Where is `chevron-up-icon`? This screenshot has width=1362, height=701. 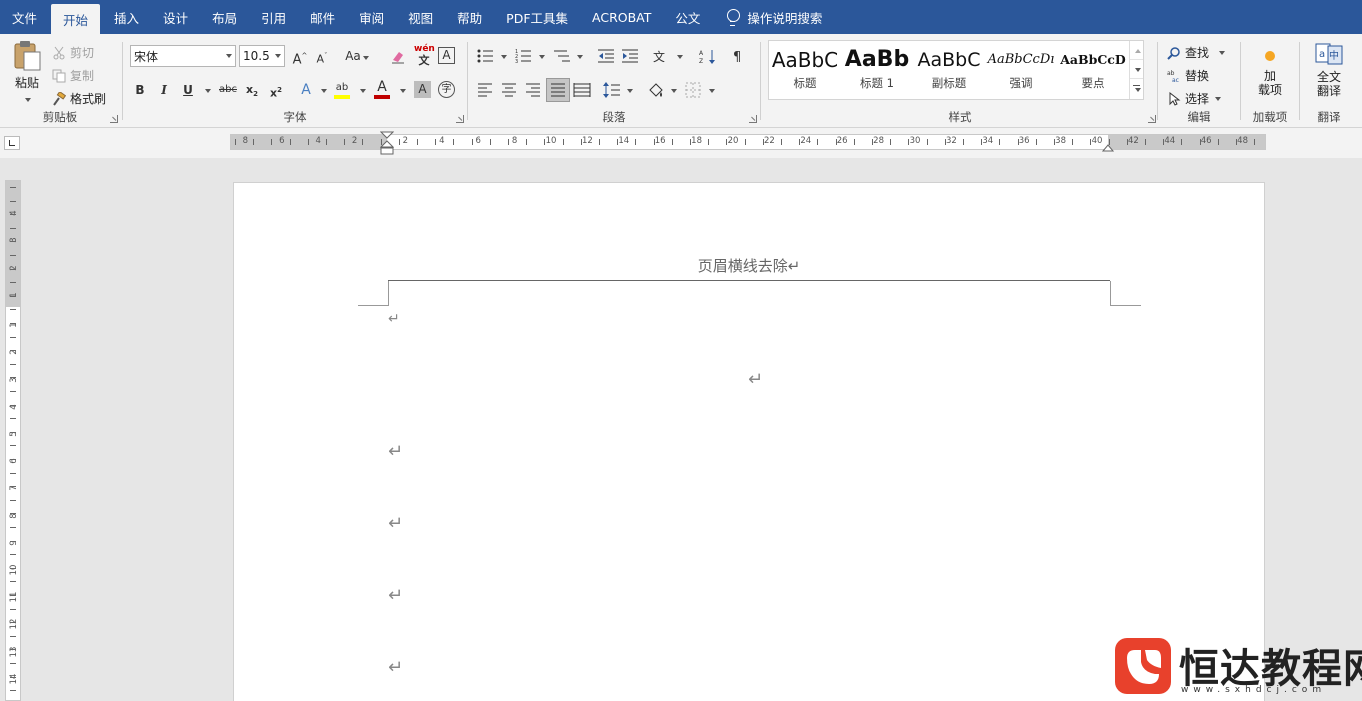
chevron-up-icon is located at coordinates (1136, 50).